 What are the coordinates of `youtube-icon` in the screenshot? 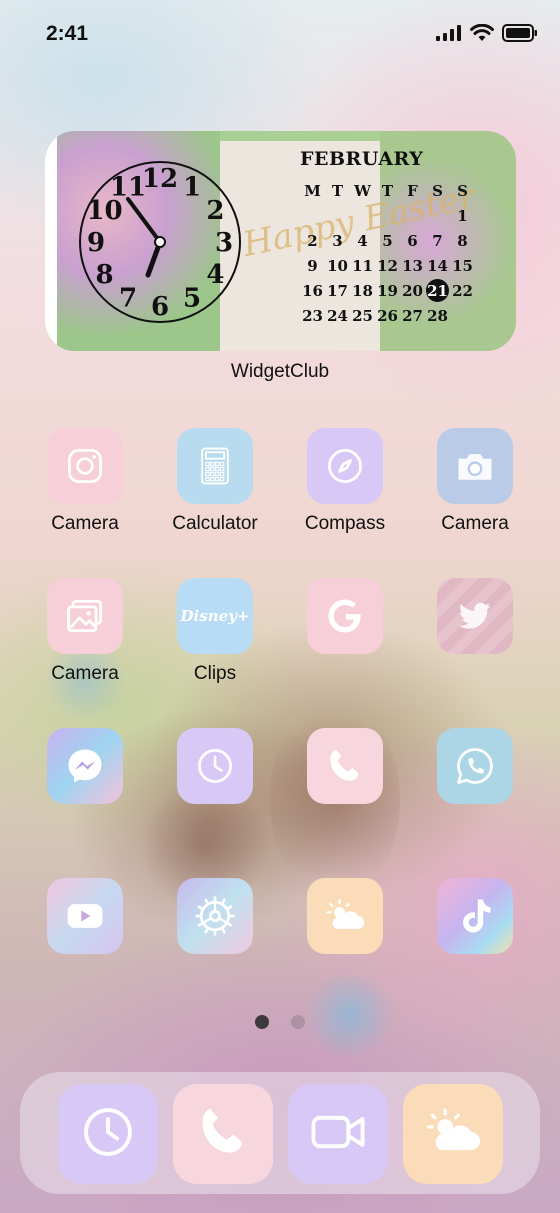 It's located at (85, 916).